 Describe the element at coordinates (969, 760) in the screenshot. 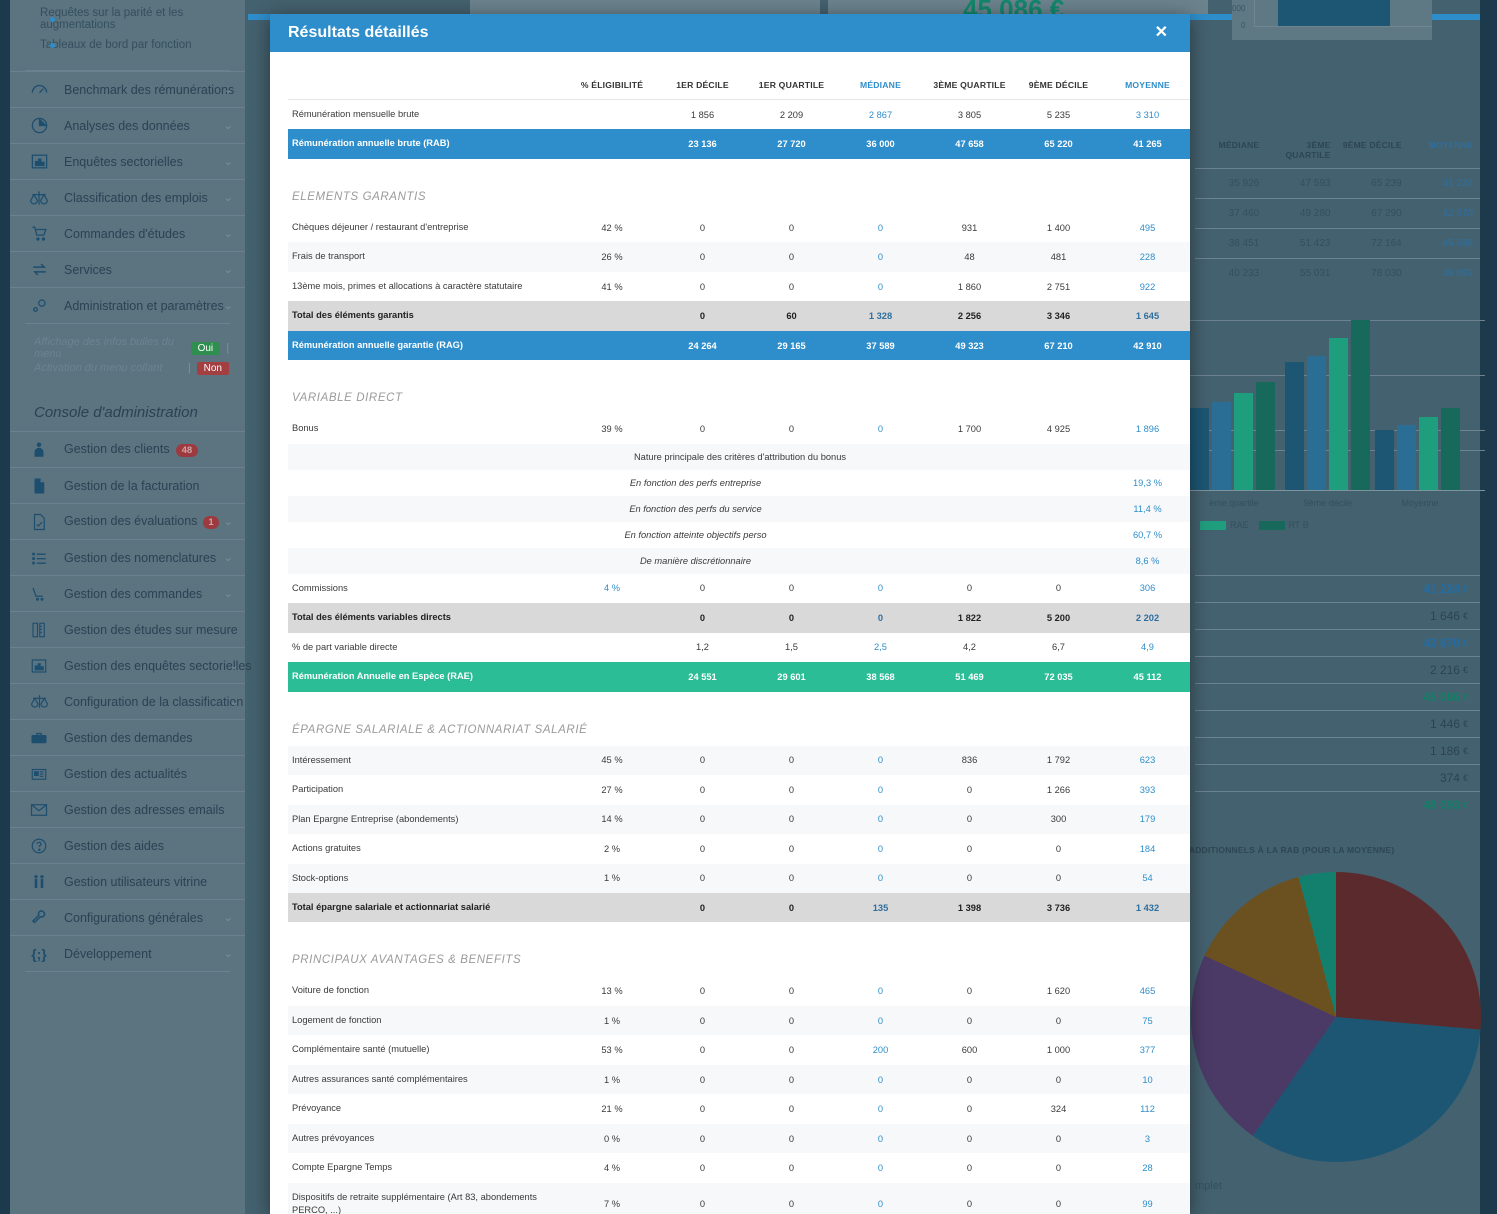

I see `cell-3eme-quartile: 836` at that location.